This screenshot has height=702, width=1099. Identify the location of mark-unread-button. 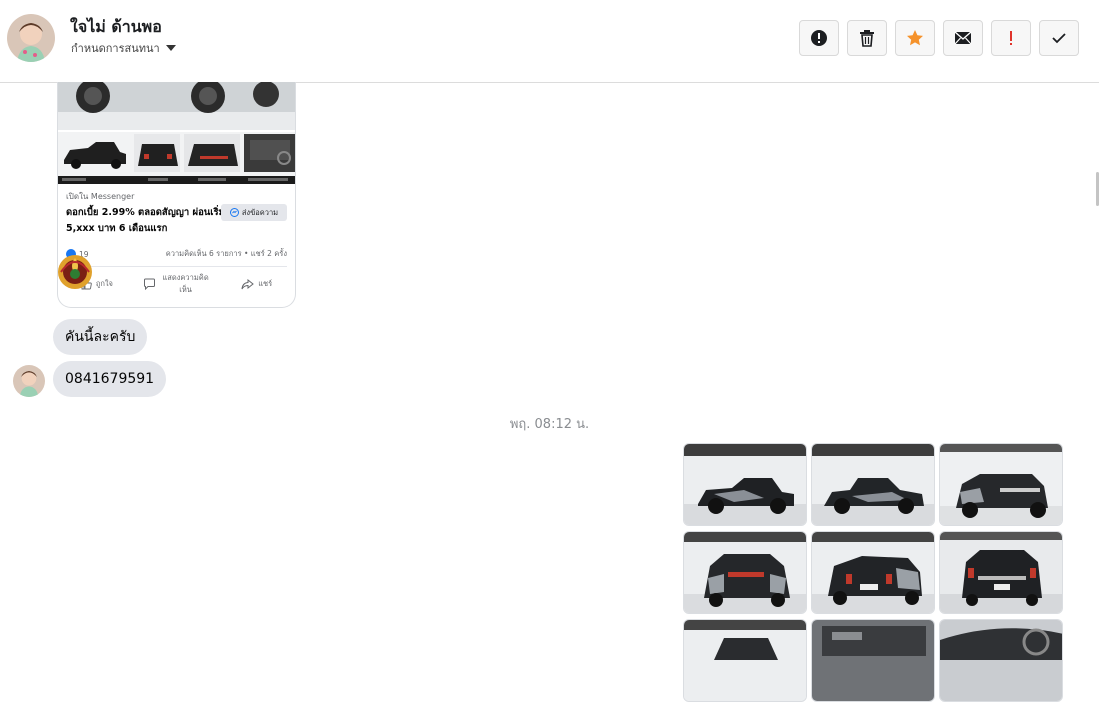
(963, 38).